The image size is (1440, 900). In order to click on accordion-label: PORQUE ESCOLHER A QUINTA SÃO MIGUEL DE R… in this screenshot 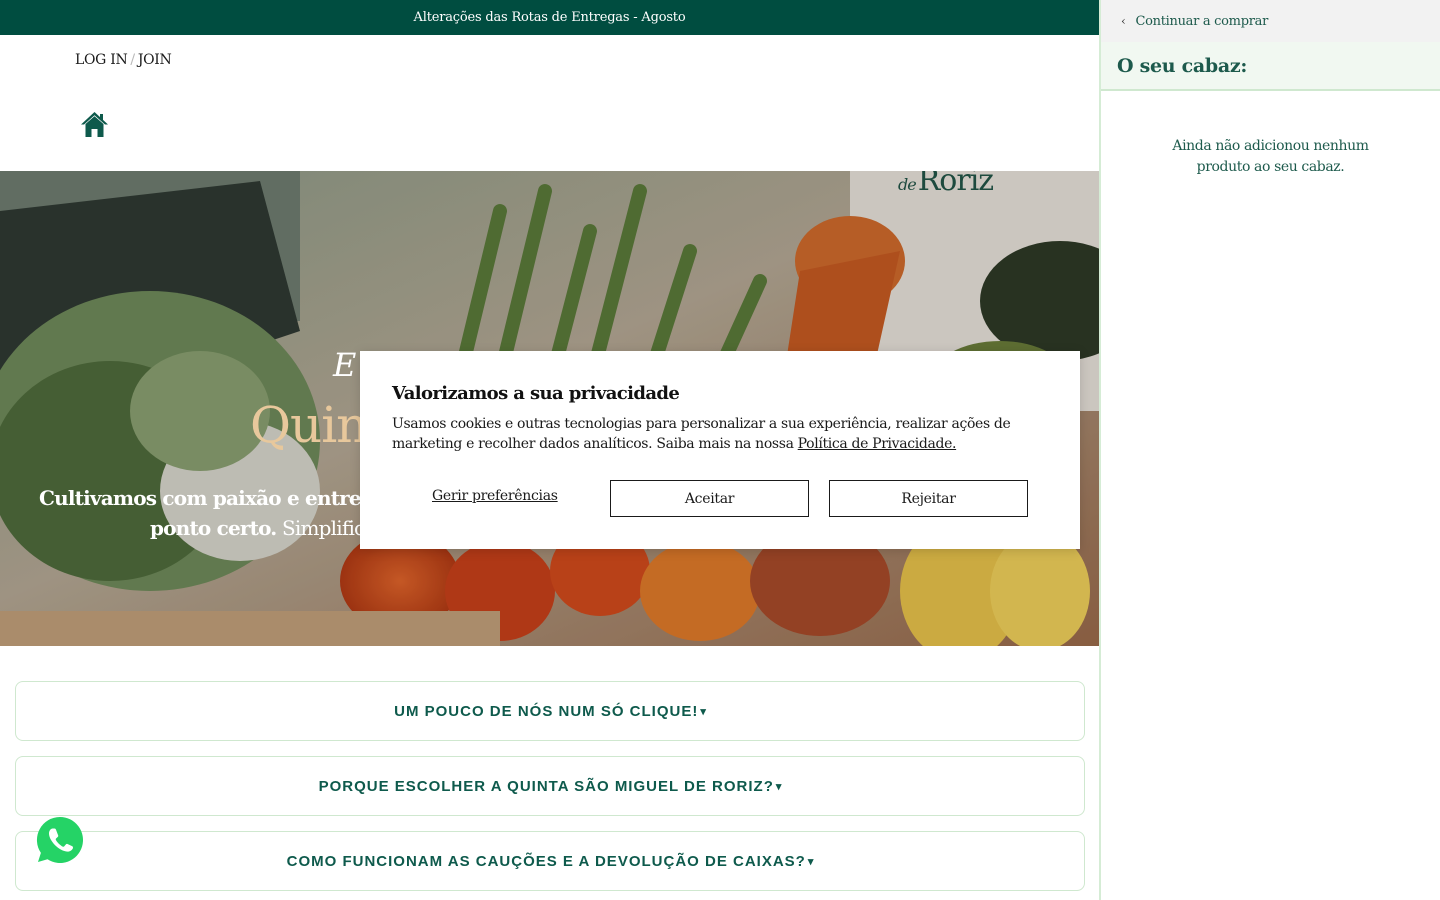, I will do `click(546, 786)`.